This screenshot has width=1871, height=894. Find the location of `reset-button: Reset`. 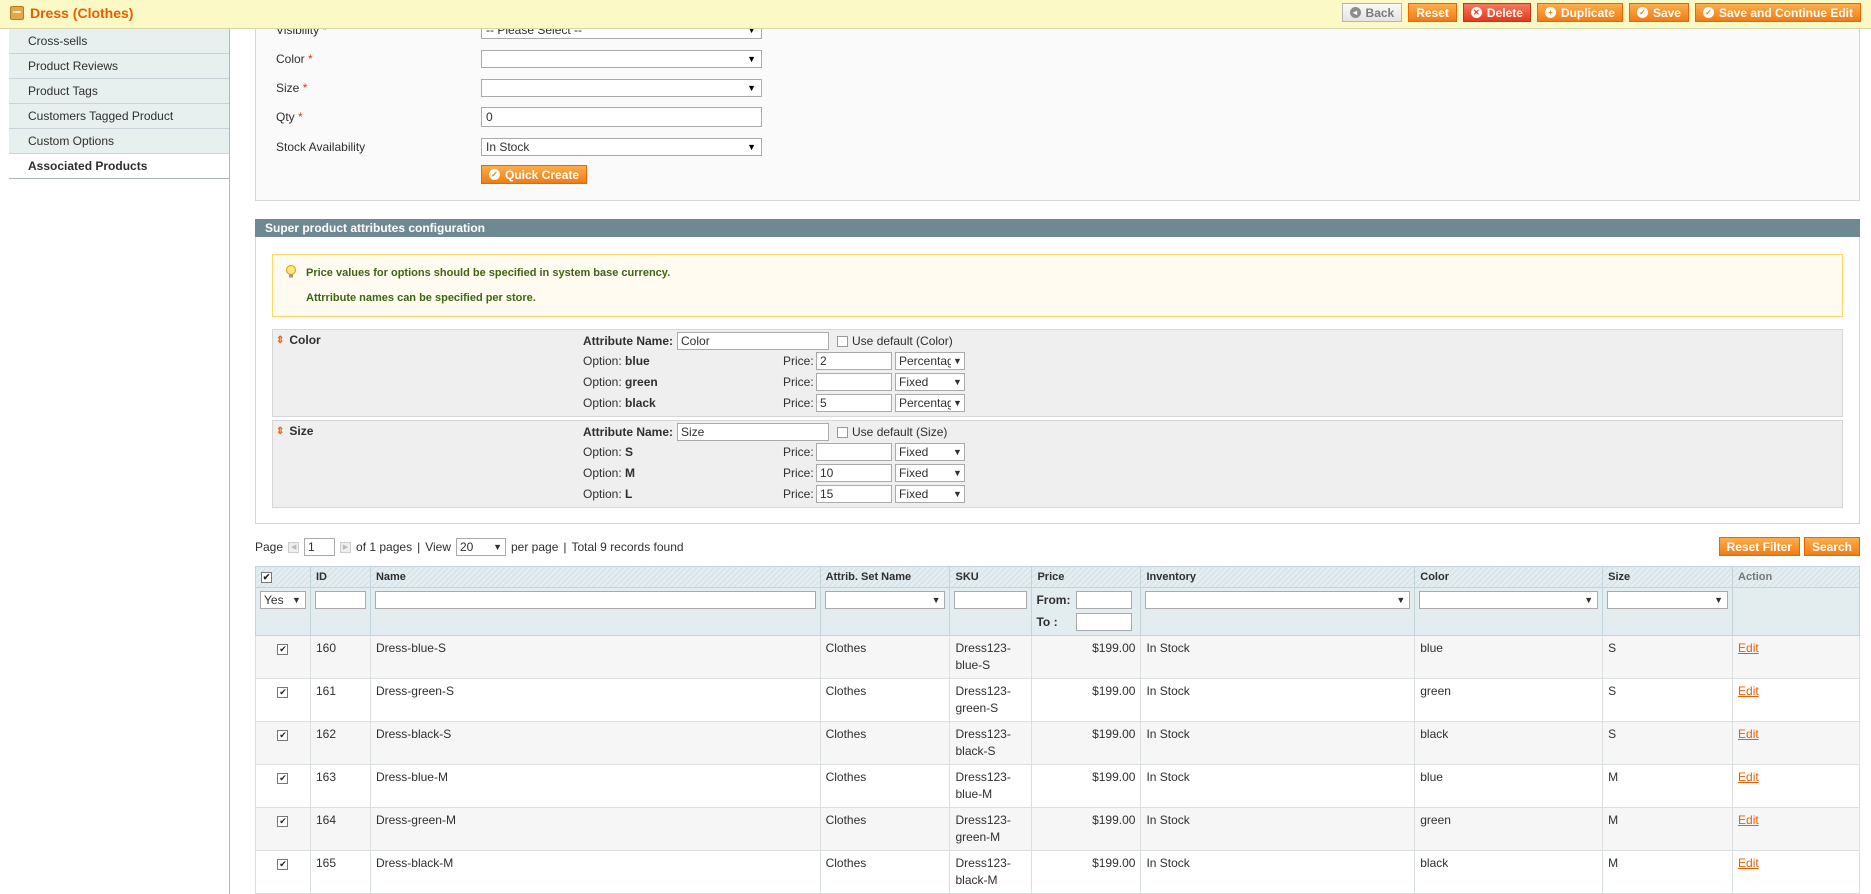

reset-button: Reset is located at coordinates (1432, 12).